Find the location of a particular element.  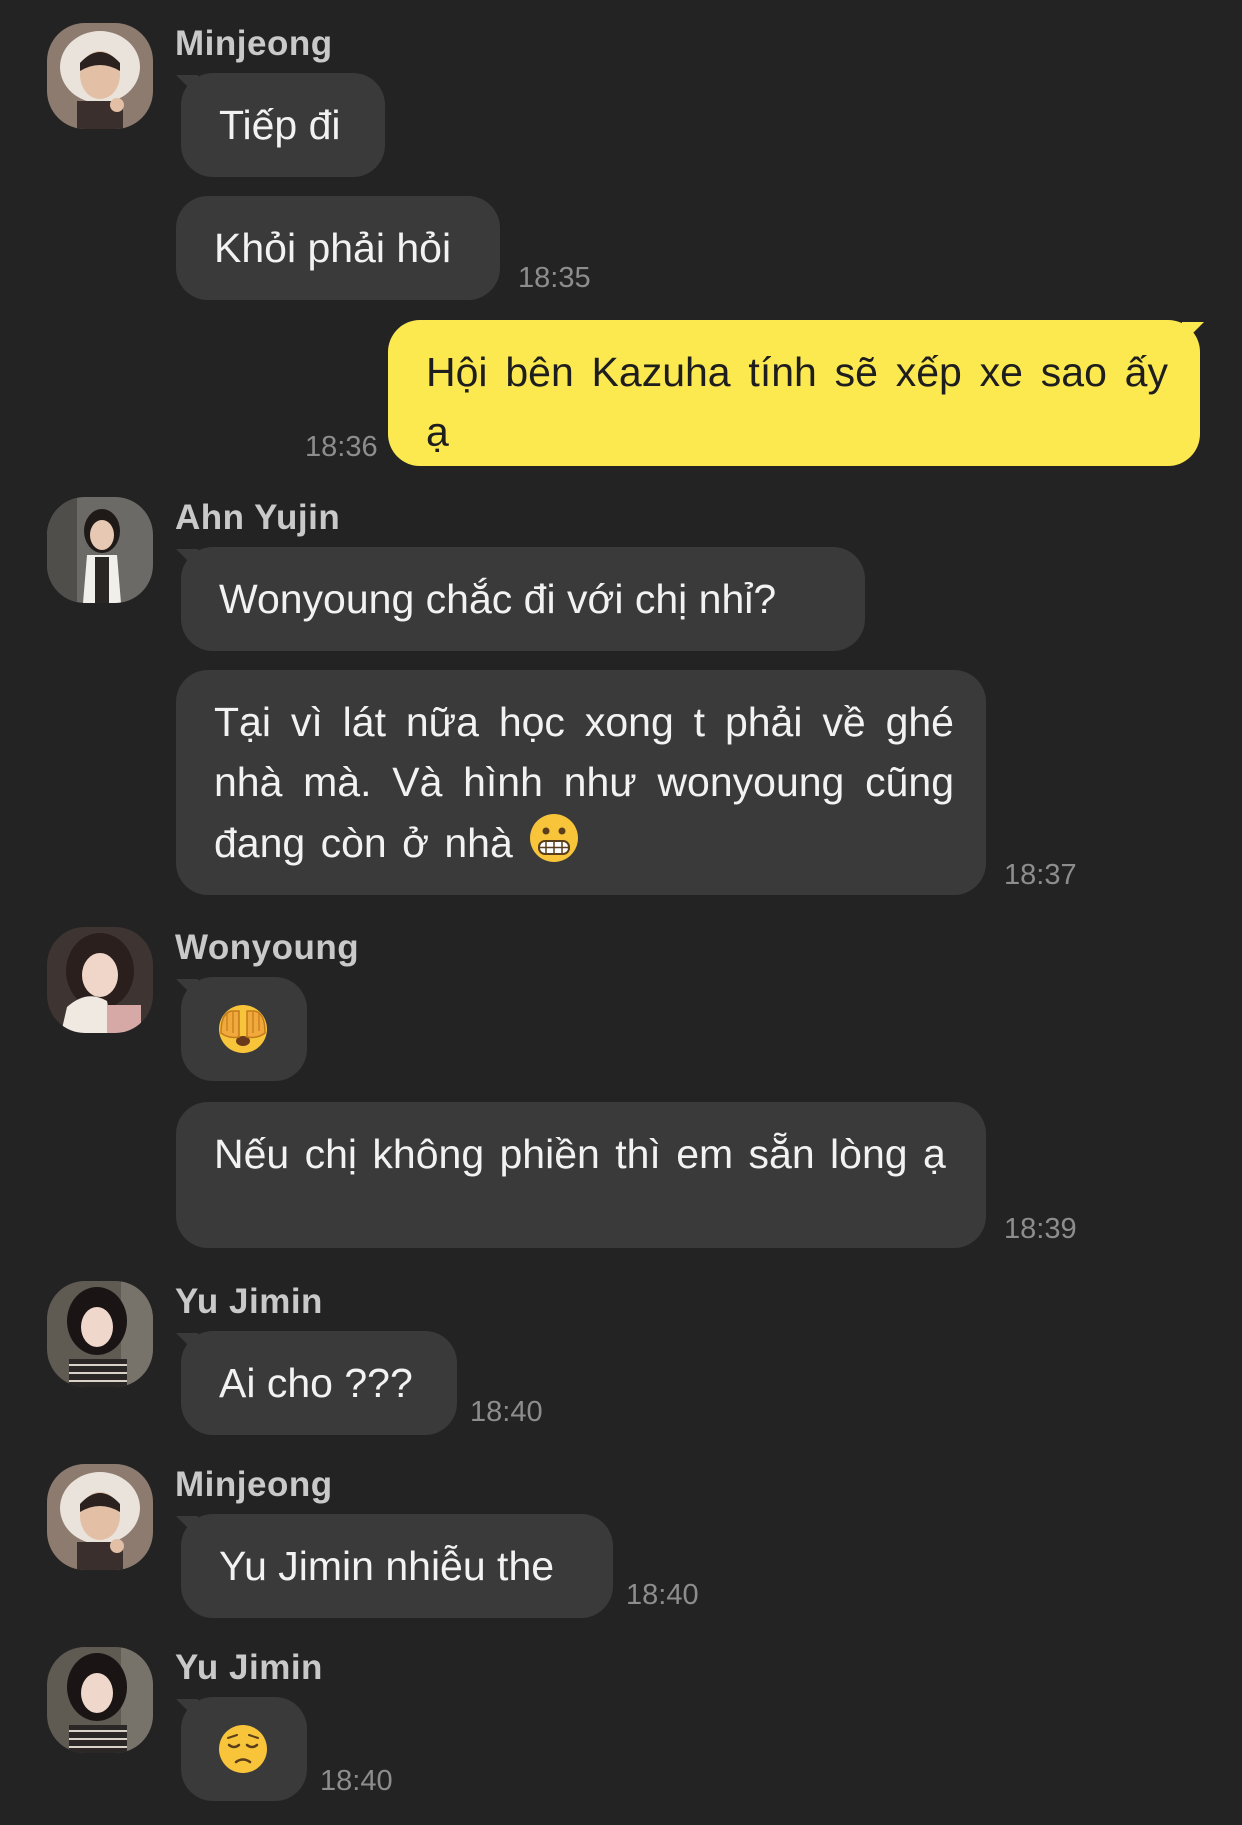

message-time: 18:35 is located at coordinates (554, 278).